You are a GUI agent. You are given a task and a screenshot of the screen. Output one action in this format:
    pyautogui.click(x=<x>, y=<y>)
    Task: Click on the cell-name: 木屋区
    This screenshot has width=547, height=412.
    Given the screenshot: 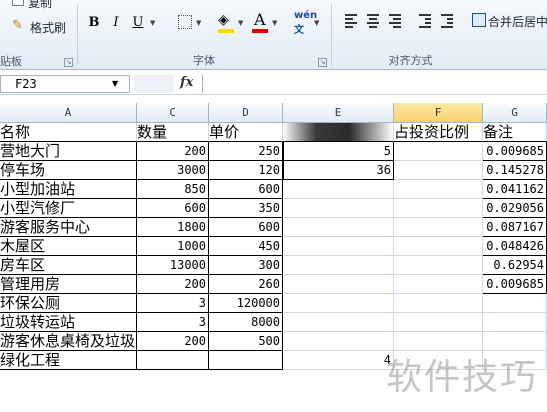 What is the action you would take?
    pyautogui.click(x=68, y=246)
    